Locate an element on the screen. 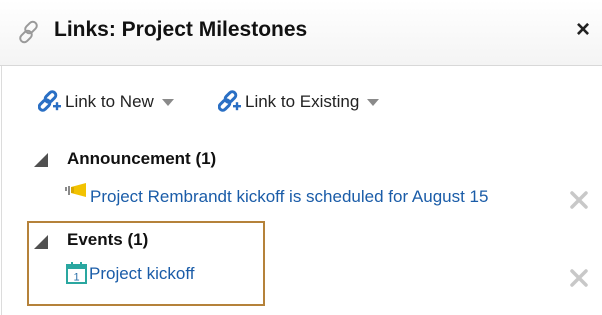  events-heading: Events (1) is located at coordinates (108, 239).